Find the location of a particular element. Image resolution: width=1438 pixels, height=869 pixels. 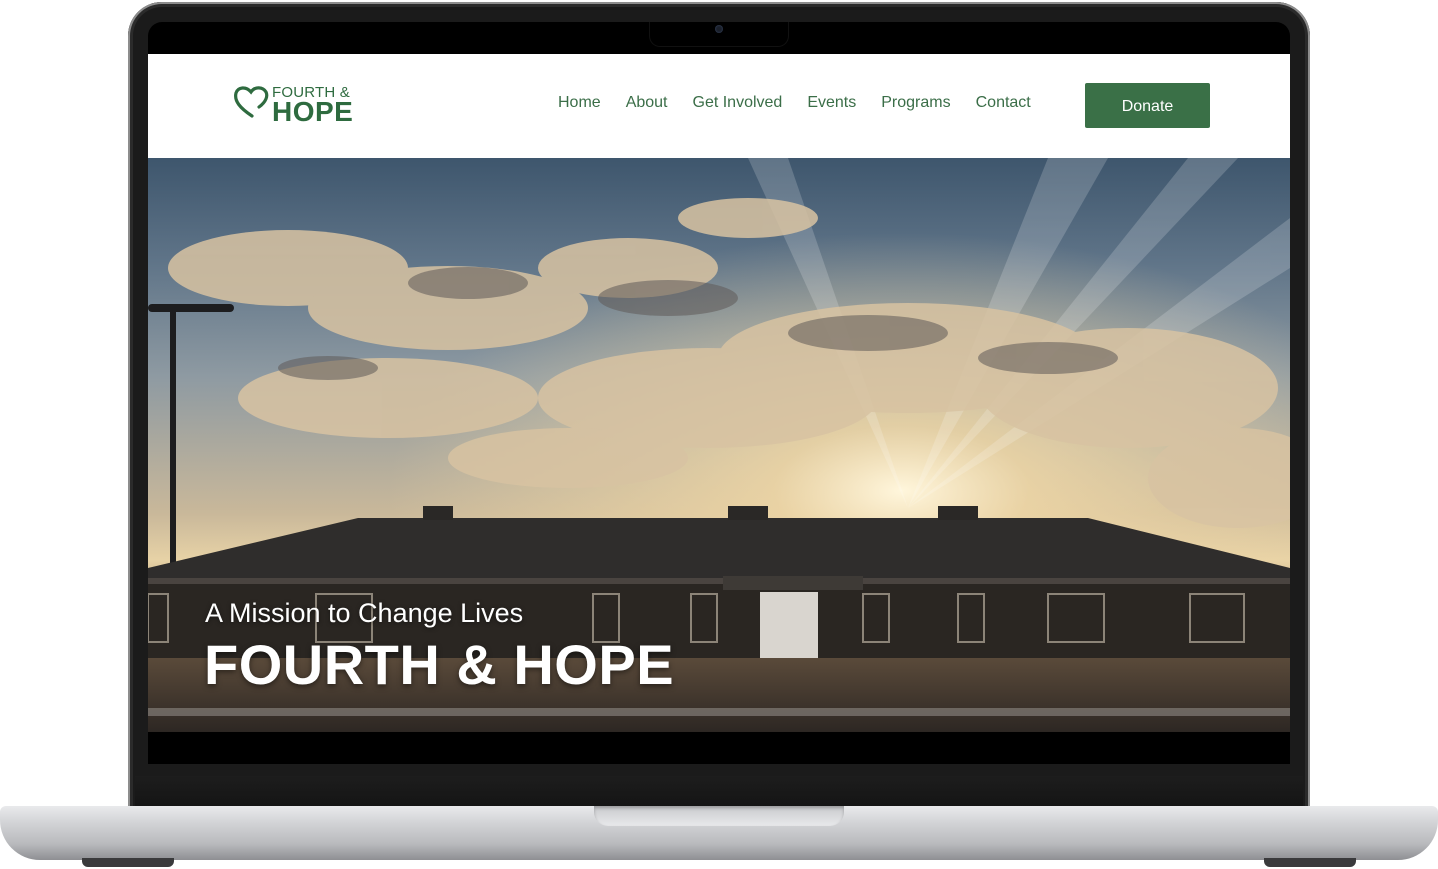

nav-contact: Contact is located at coordinates (1003, 103).